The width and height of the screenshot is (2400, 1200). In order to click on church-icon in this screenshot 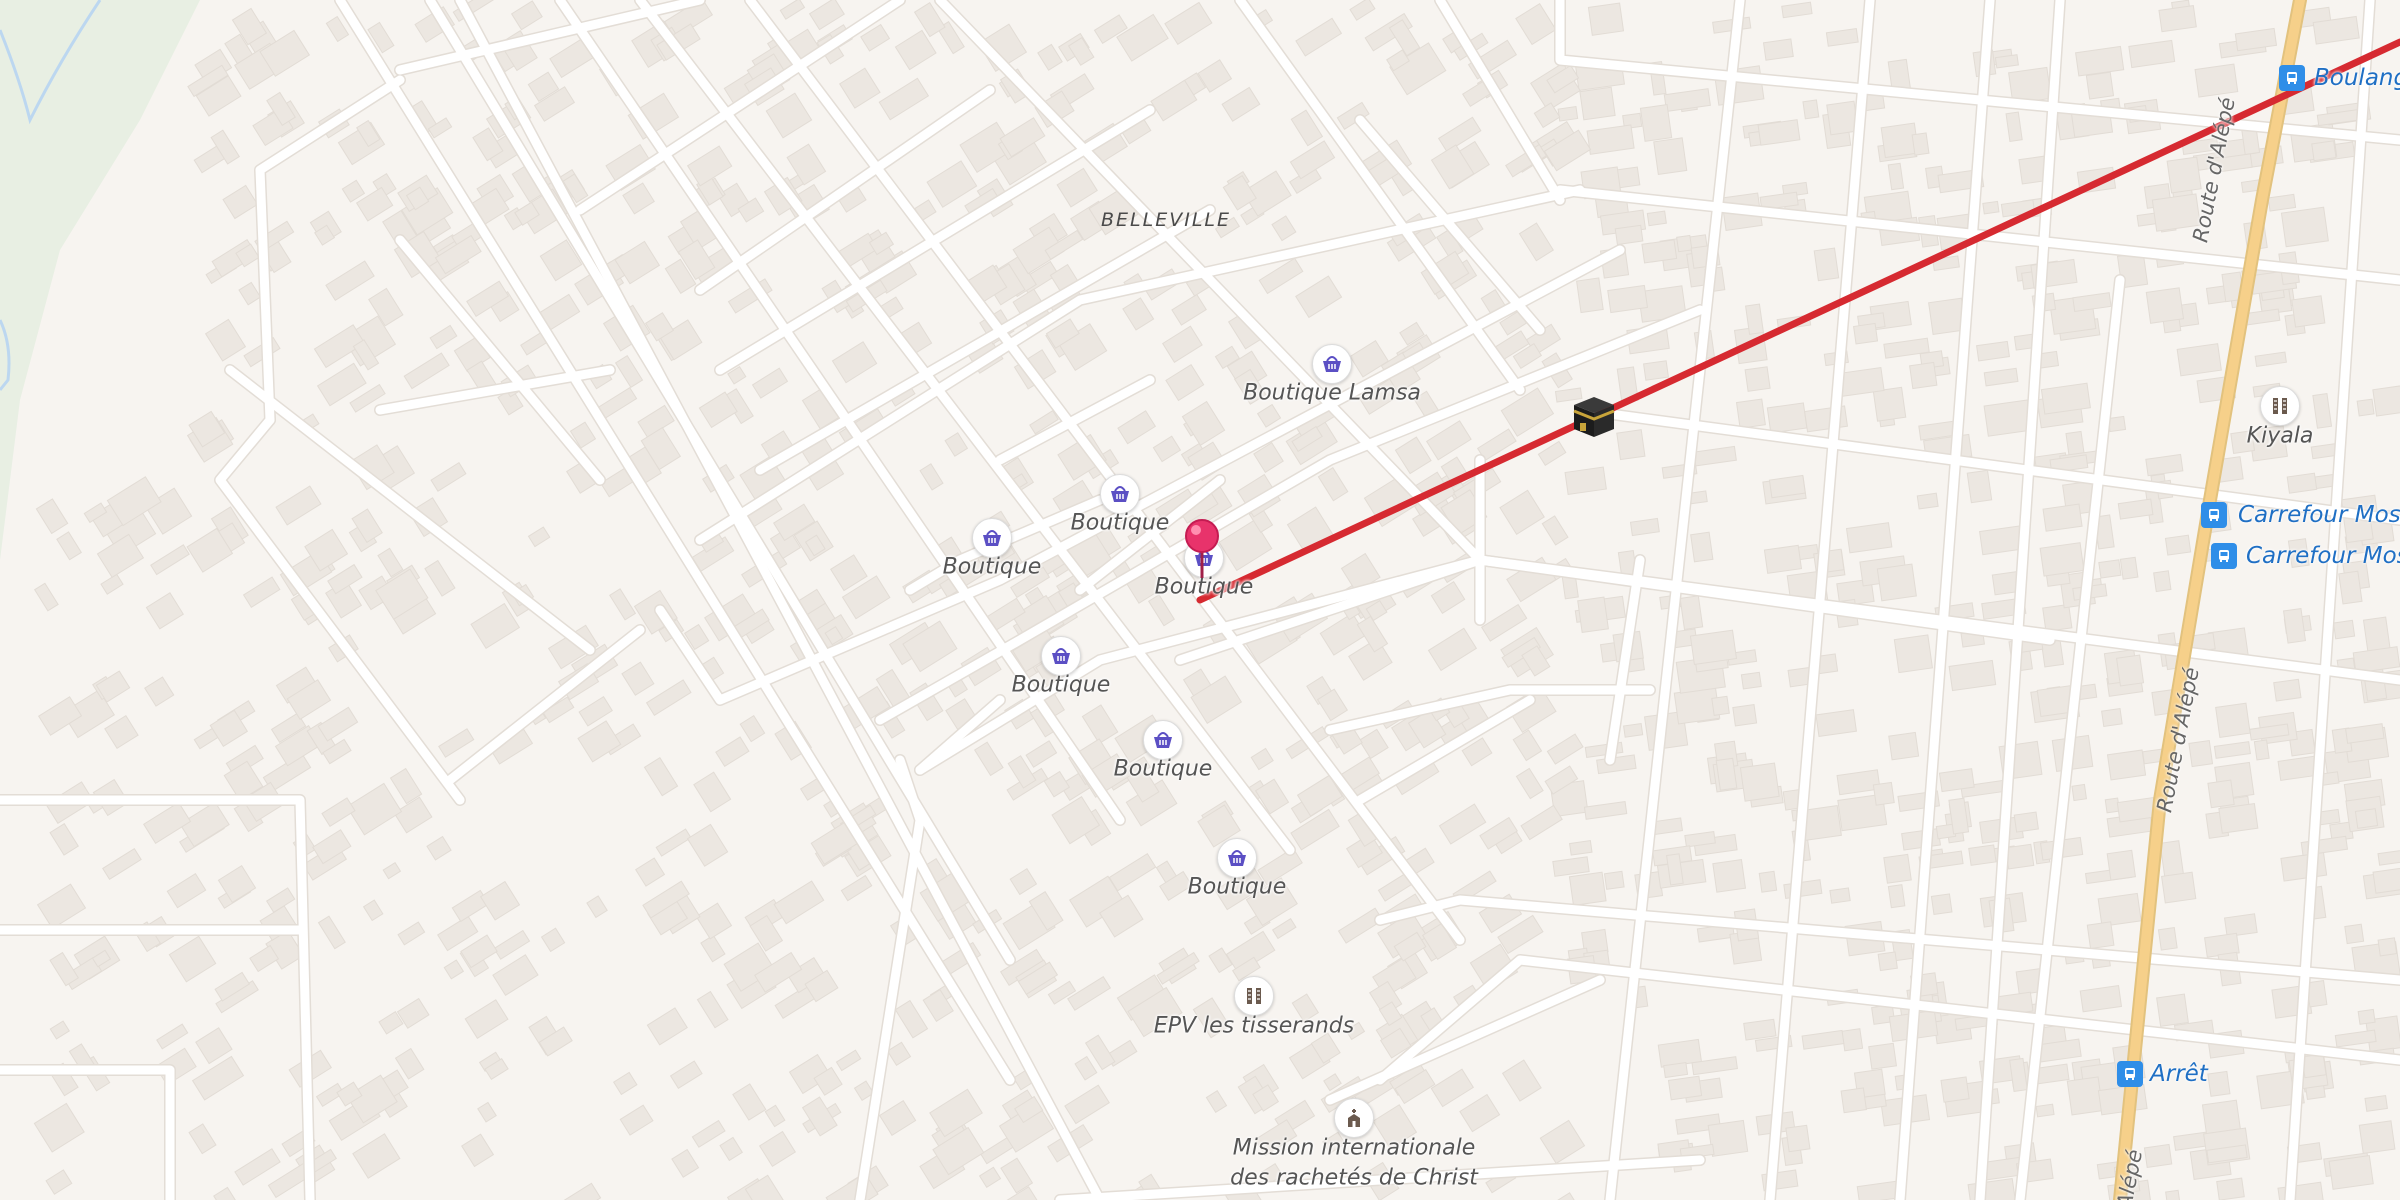, I will do `click(1354, 1118)`.